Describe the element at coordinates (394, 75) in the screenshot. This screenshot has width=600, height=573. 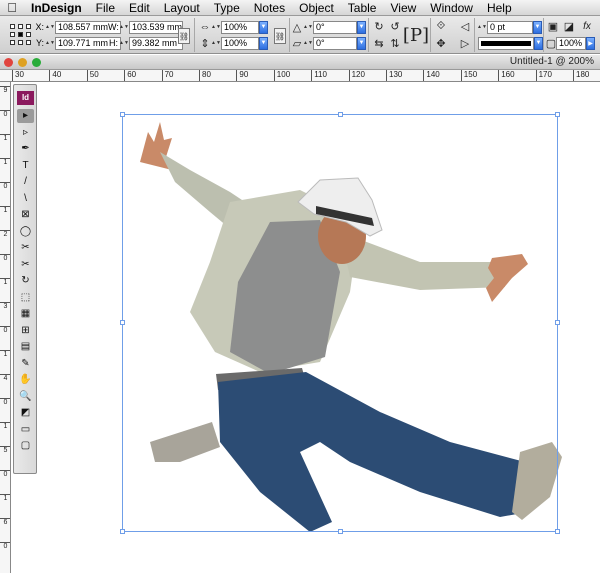
I see `ruler-label: 130` at that location.